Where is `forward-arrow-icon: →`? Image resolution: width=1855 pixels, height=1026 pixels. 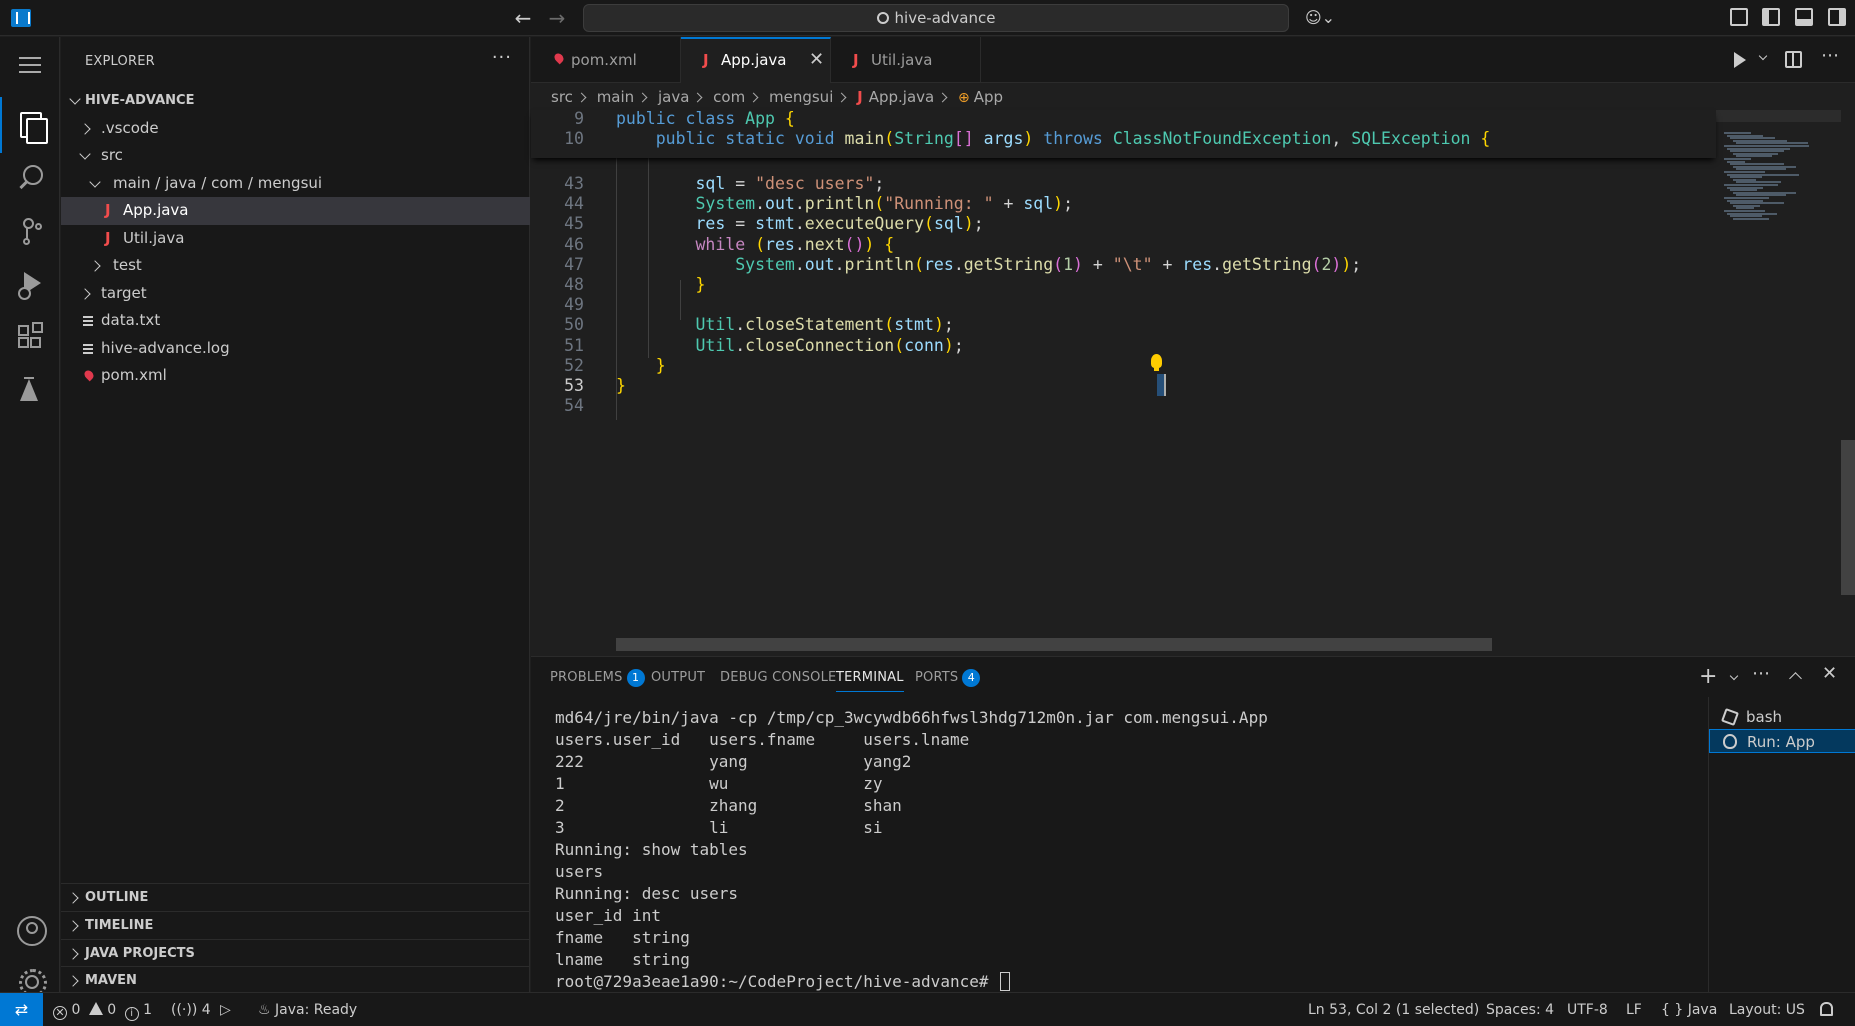 forward-arrow-icon: → is located at coordinates (557, 18).